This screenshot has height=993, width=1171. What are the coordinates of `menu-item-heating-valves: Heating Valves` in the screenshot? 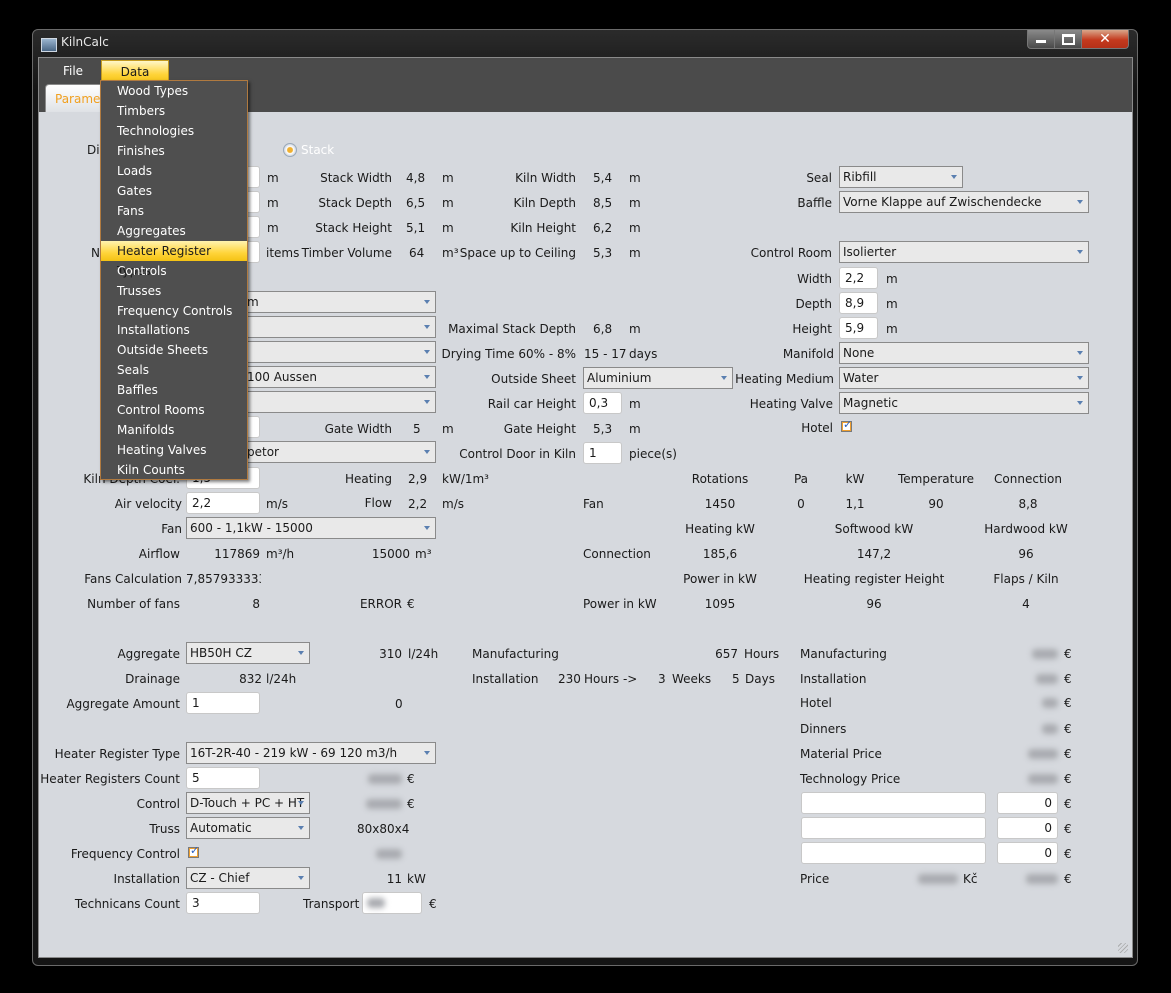 It's located at (174, 450).